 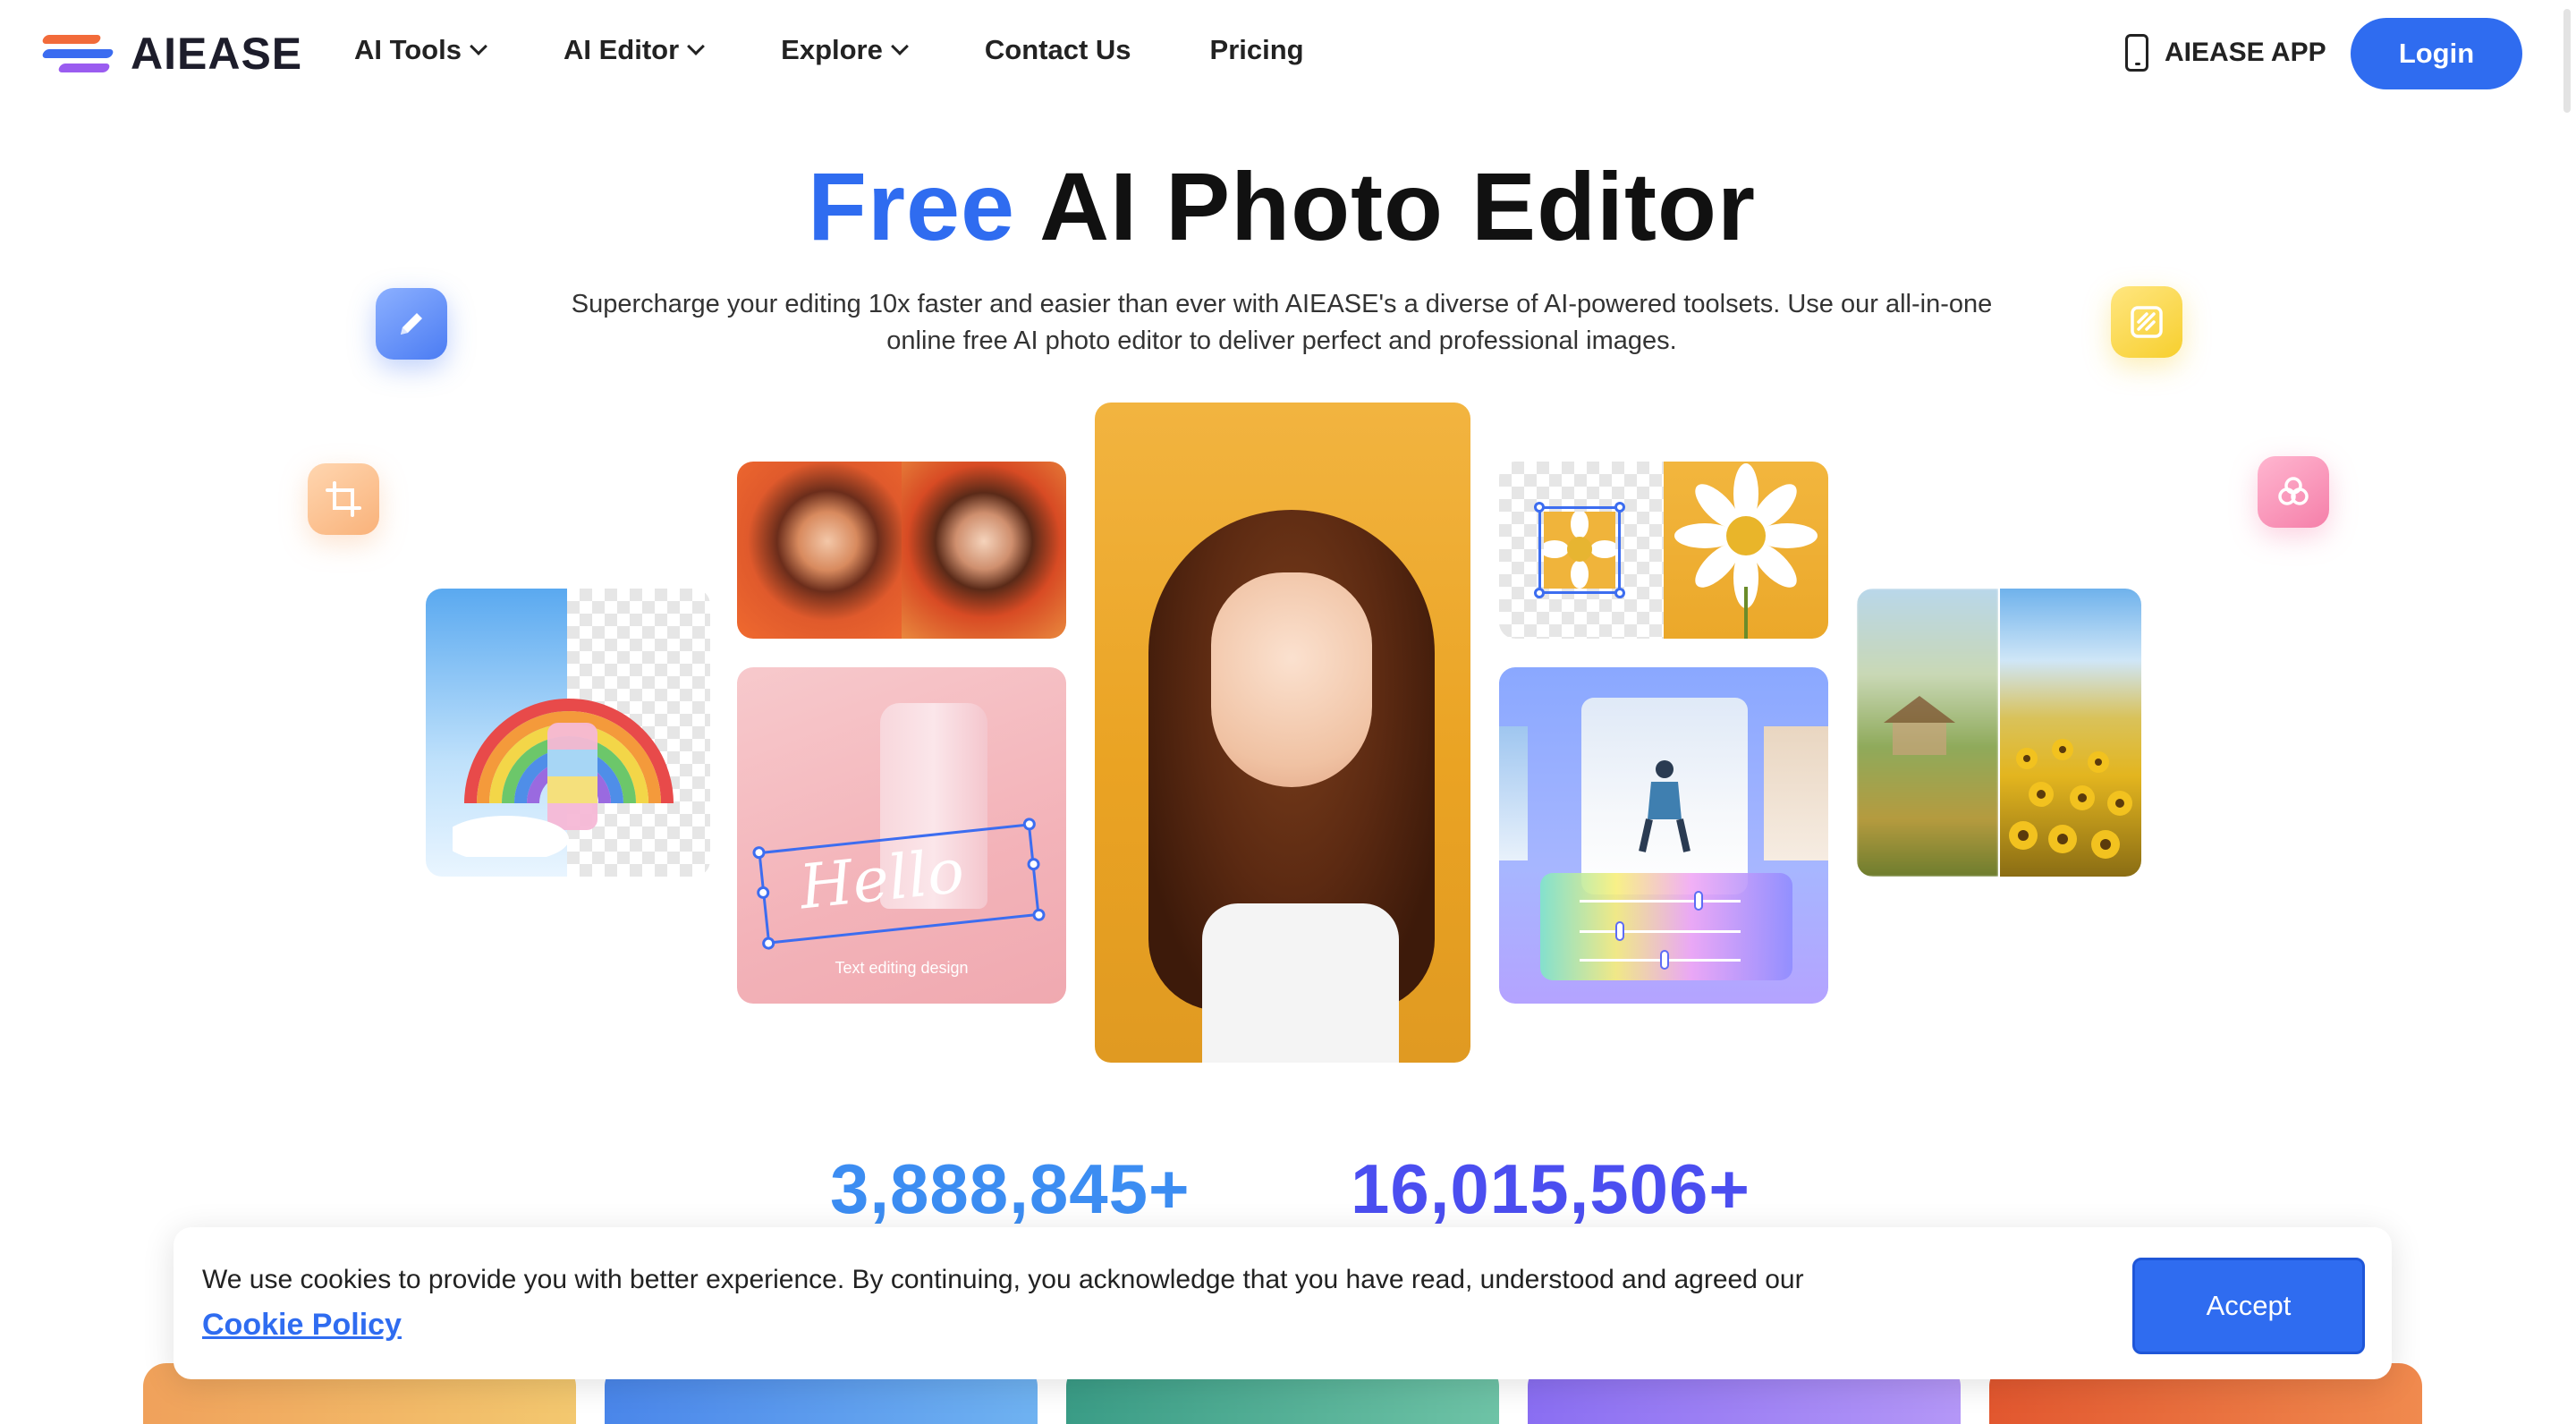 I want to click on nav-explore: Explore, so click(x=845, y=50).